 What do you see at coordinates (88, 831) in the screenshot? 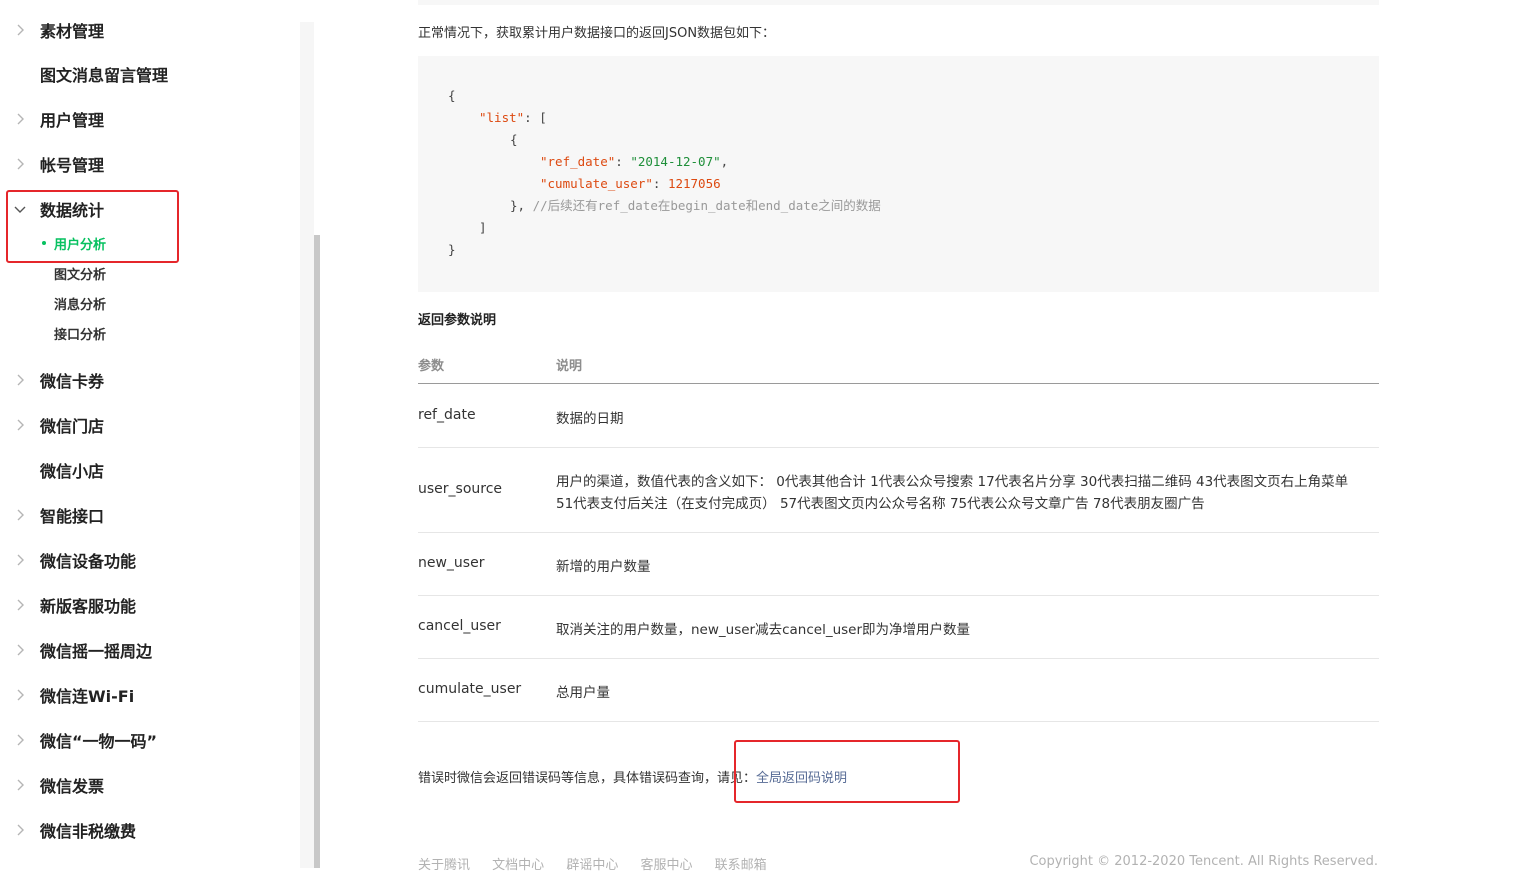
I see `sidebar-item-label: 微信非税缴费` at bounding box center [88, 831].